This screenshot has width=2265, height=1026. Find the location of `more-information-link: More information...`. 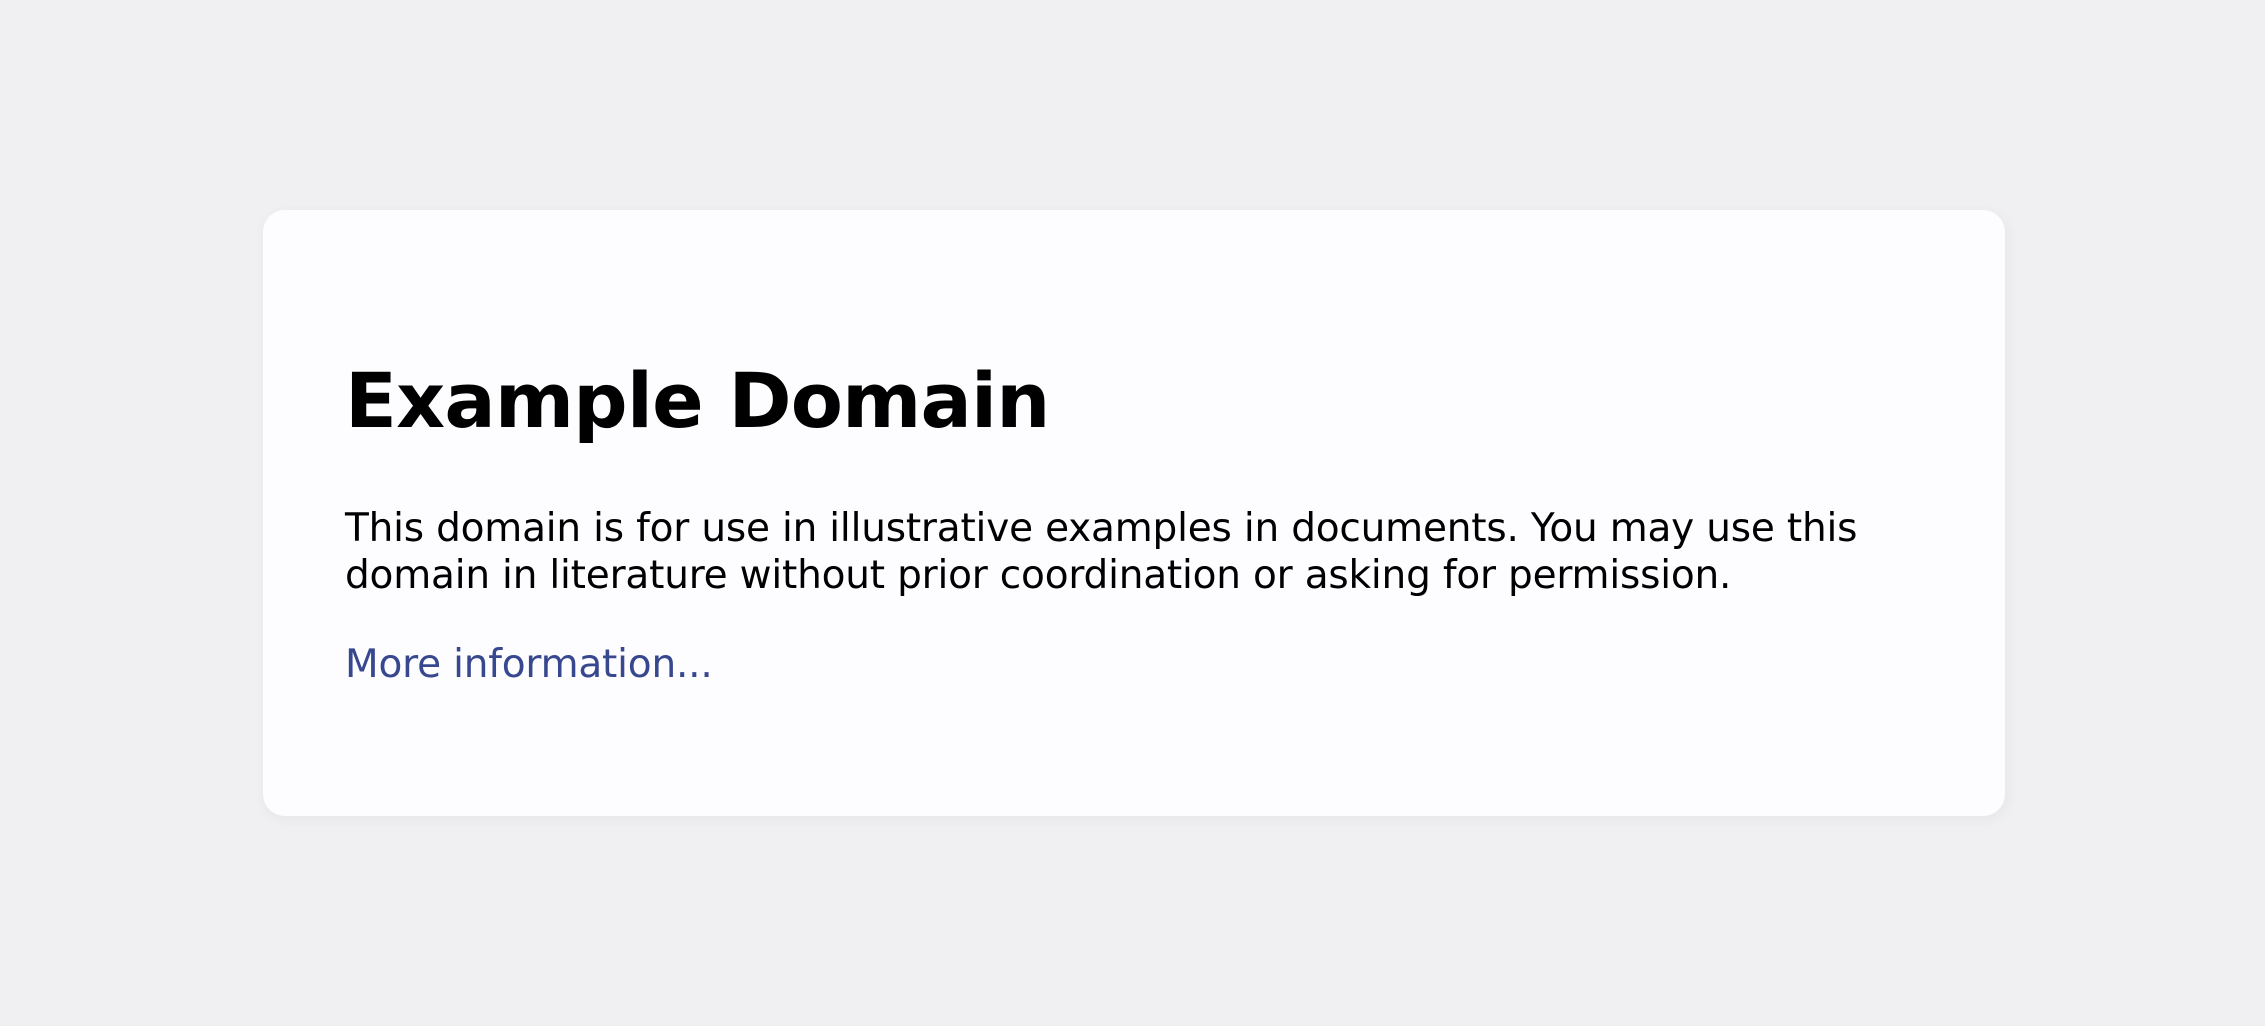

more-information-link: More information... is located at coordinates (529, 664).